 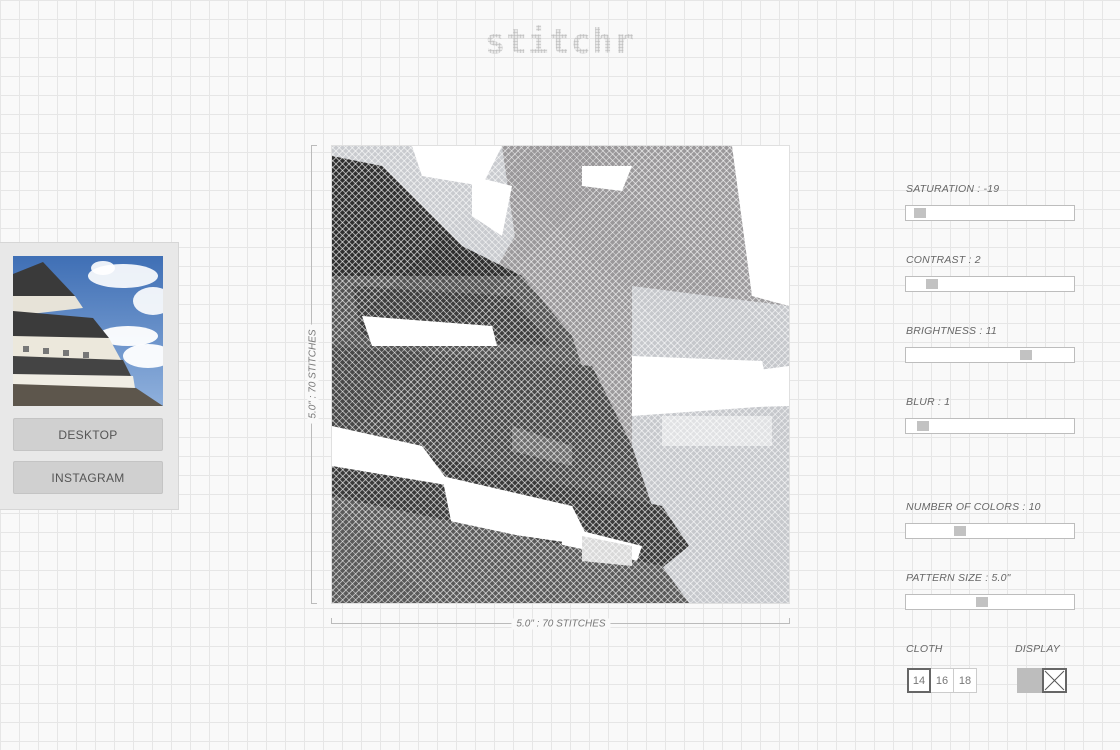 I want to click on saturation-slider-handle, so click(x=920, y=213).